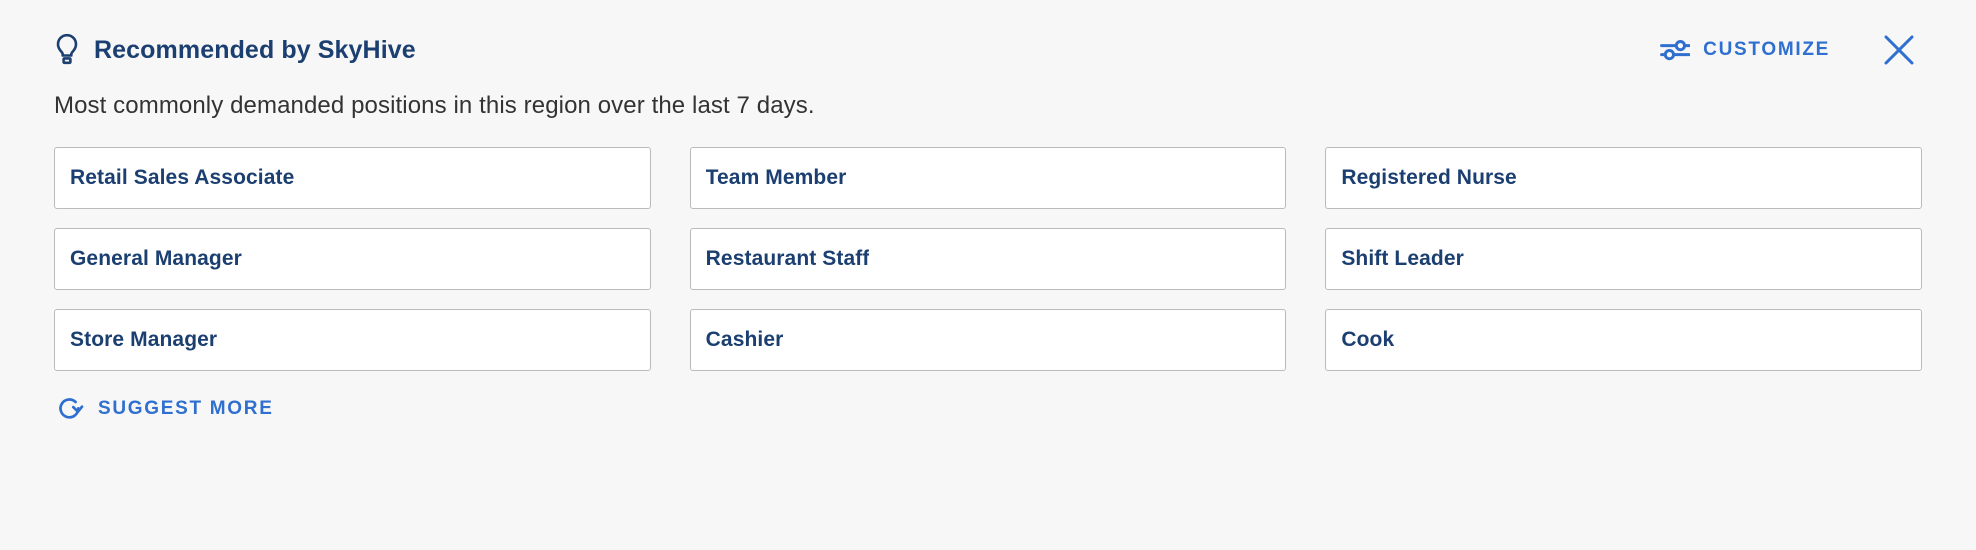 The height and width of the screenshot is (550, 1976). I want to click on position-card-label: Cashier, so click(744, 339).